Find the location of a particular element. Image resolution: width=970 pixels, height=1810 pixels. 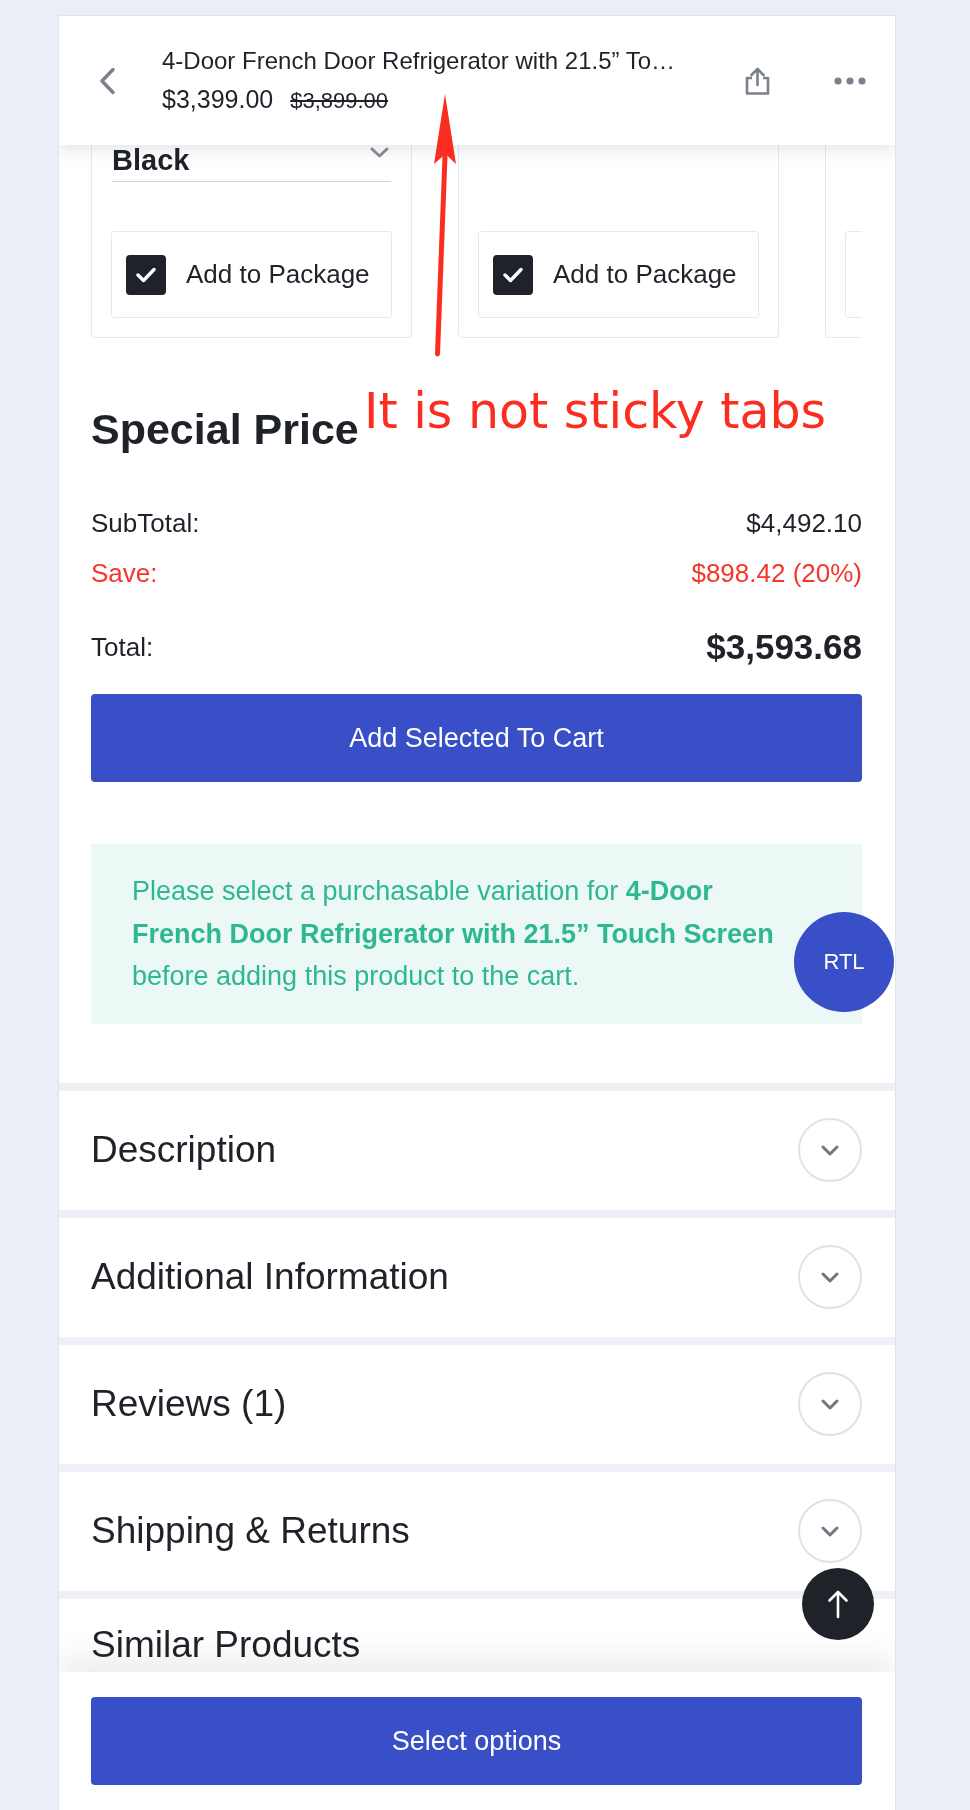

section-heading: Special Price is located at coordinates (225, 429).